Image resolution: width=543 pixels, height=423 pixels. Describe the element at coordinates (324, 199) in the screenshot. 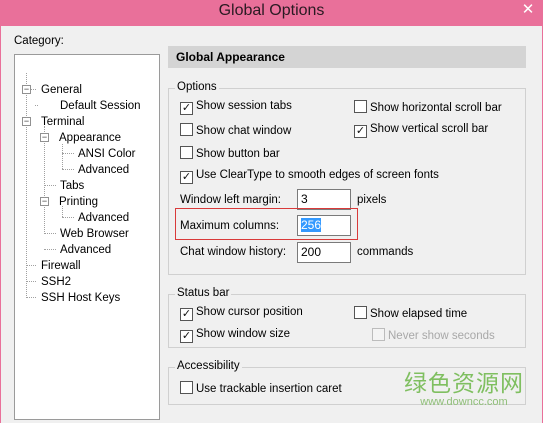

I see `window-left-margin-input: 3` at that location.